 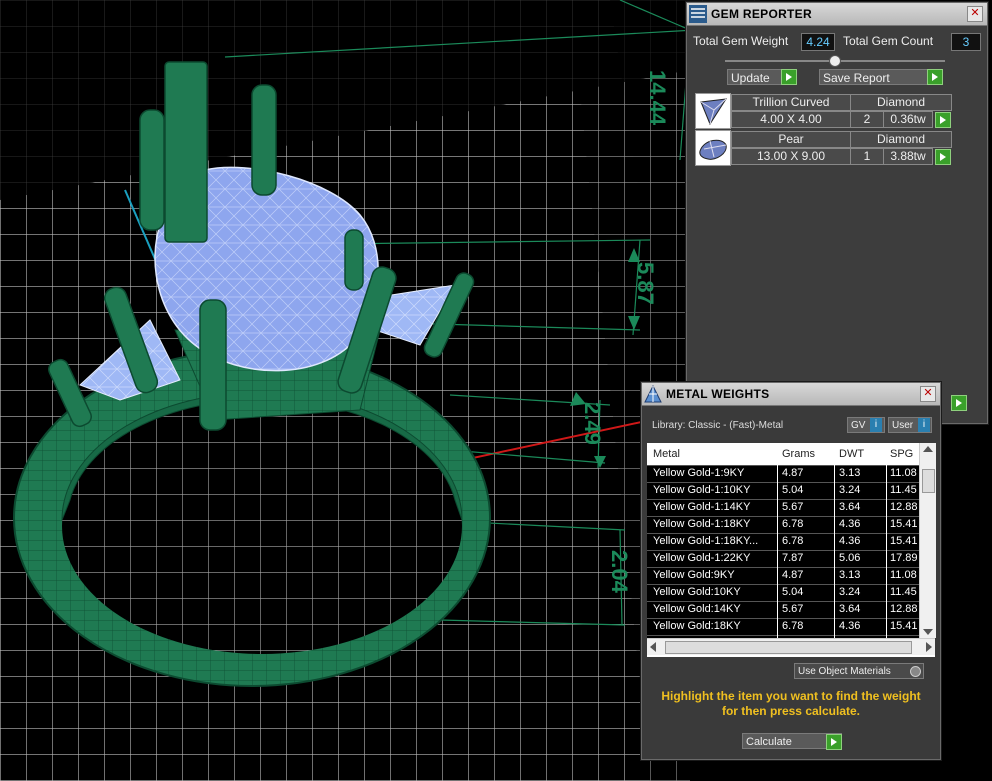 What do you see at coordinates (702, 507) in the screenshot?
I see `metal-name-cell: Yellow Gold-1:14KY` at bounding box center [702, 507].